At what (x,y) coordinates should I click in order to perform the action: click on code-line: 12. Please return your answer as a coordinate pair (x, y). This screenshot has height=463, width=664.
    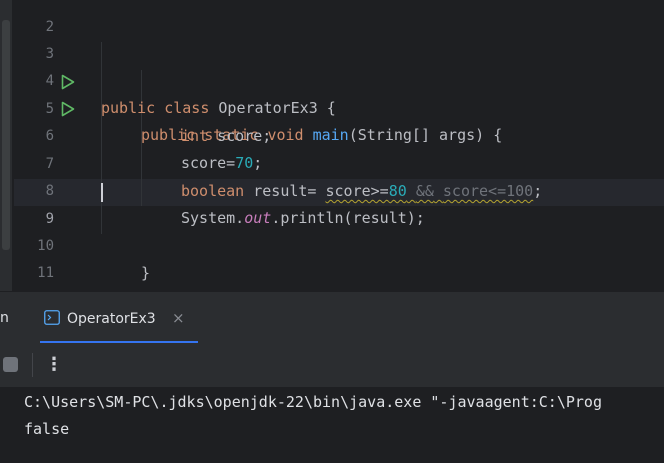
    Looking at the image, I should click on (332, 274).